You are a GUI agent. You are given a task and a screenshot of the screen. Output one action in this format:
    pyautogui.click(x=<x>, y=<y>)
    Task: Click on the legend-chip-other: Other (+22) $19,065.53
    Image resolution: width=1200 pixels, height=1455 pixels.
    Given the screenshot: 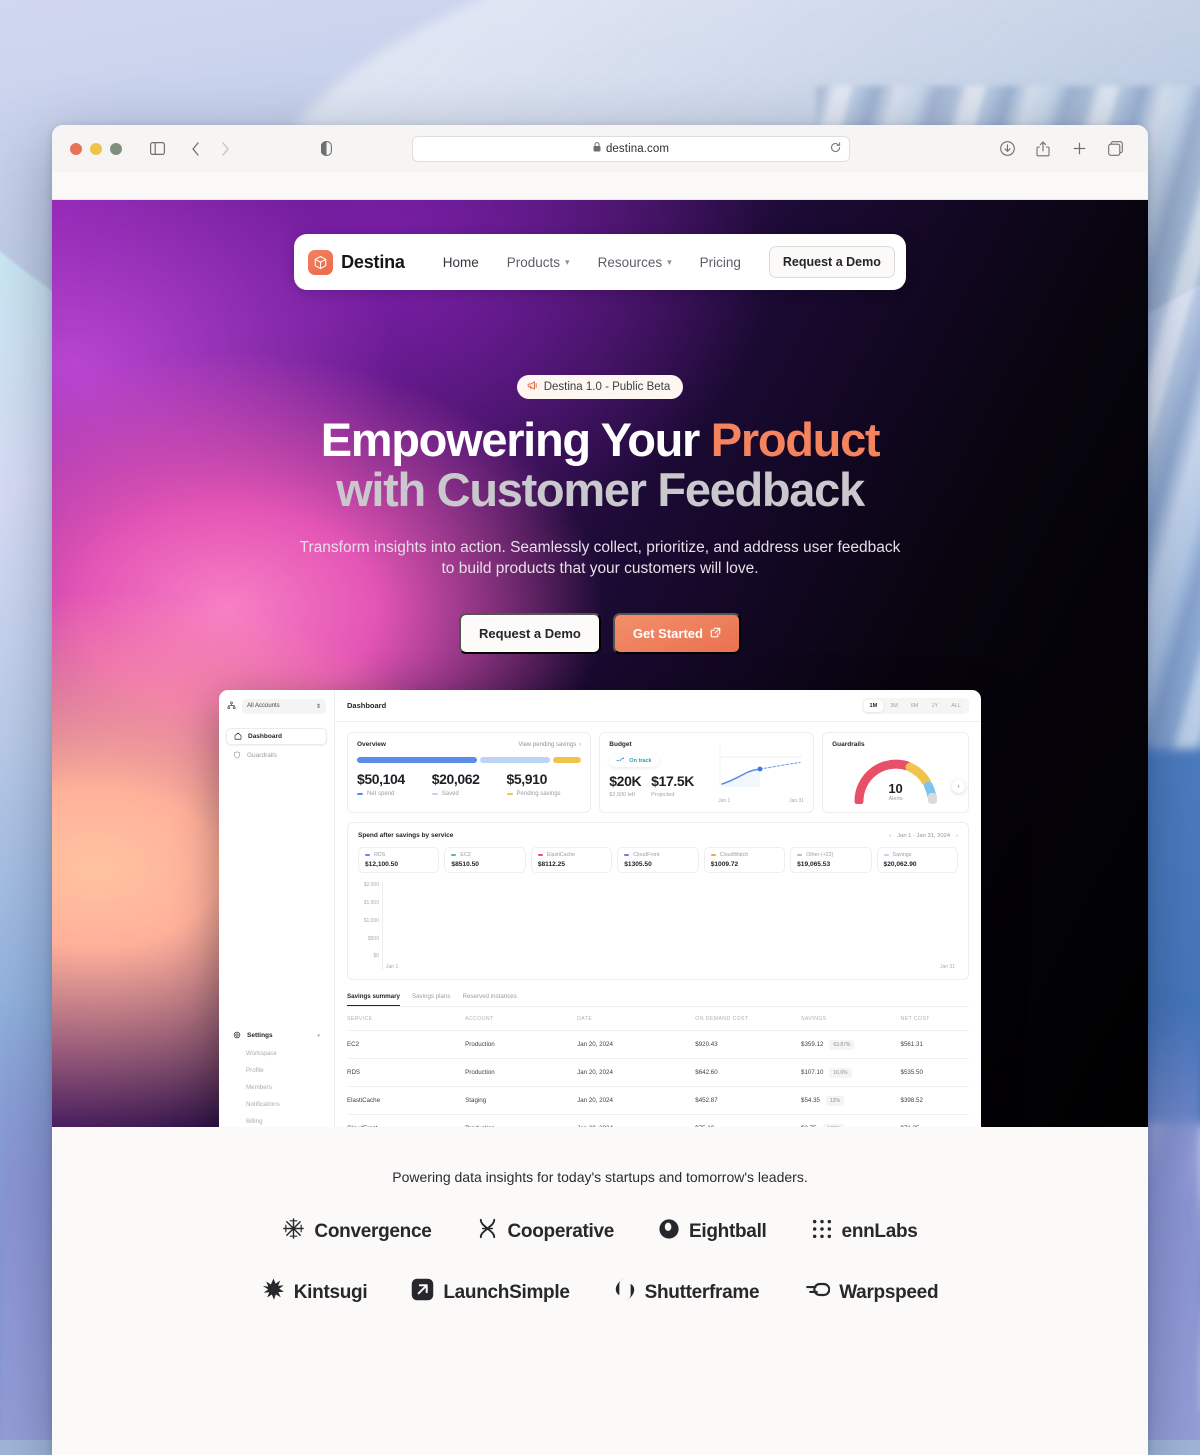 What is the action you would take?
    pyautogui.click(x=831, y=860)
    